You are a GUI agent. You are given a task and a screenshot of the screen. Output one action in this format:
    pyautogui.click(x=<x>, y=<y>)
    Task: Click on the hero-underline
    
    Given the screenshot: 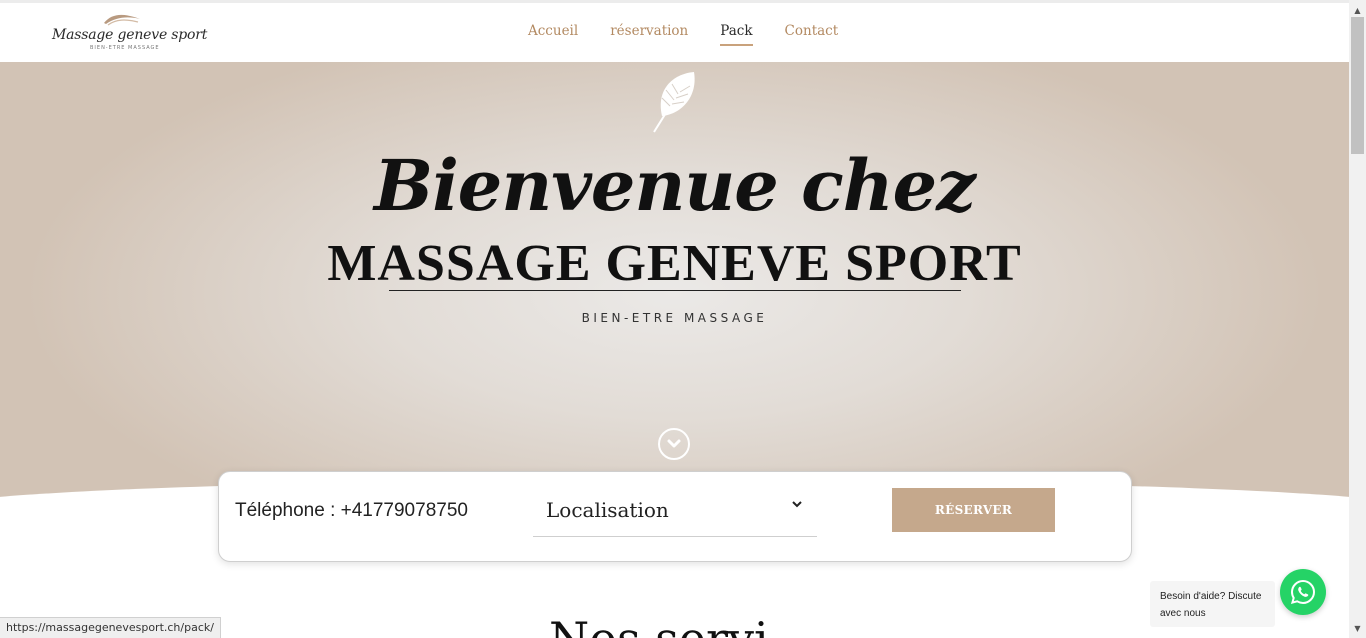 What is the action you would take?
    pyautogui.click(x=675, y=290)
    